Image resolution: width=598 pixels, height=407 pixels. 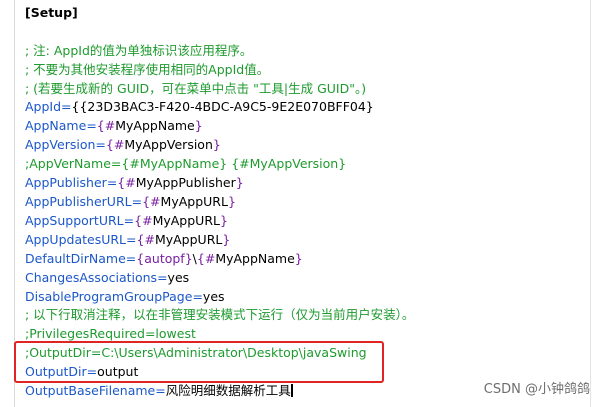 What do you see at coordinates (220, 314) in the screenshot?
I see `comment-line: ; 以下行取消注释，以在非管理安装模式下运行（仅为当前用户安装）。` at bounding box center [220, 314].